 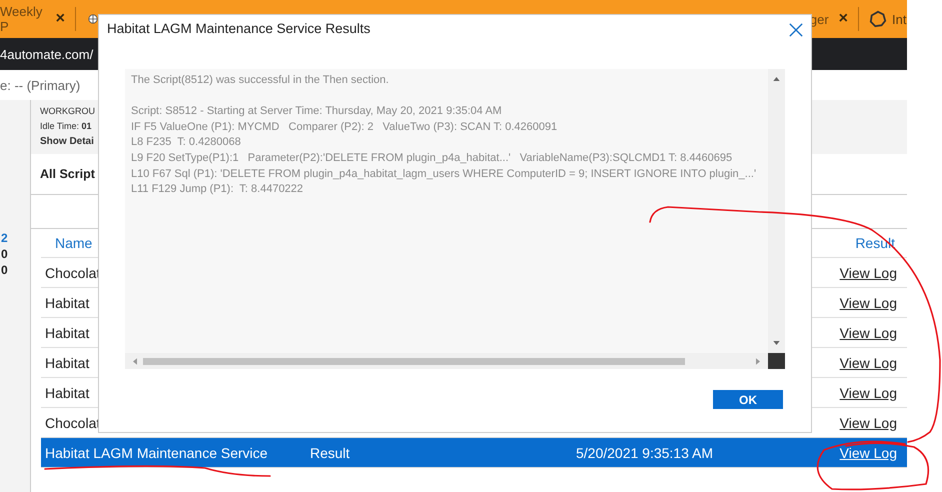 What do you see at coordinates (67, 141) in the screenshot?
I see `show-details-link: Show Detai` at bounding box center [67, 141].